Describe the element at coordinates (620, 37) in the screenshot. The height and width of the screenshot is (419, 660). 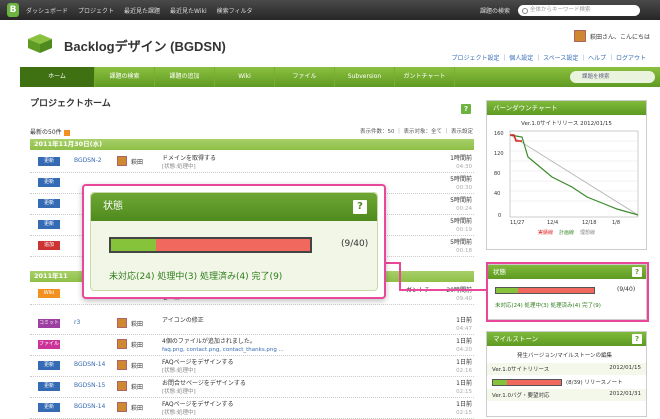
I see `user-greeting-text: 萩田さん、こんにちは` at that location.